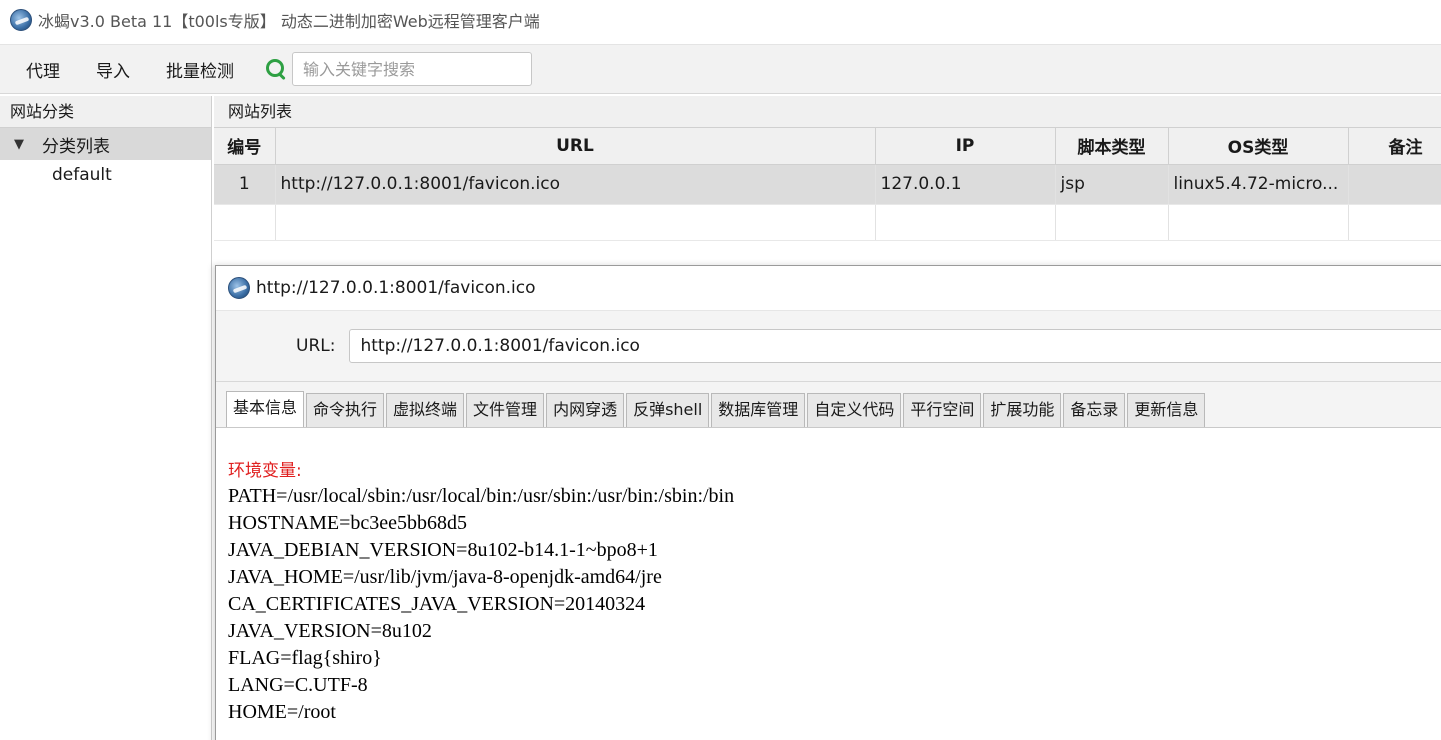 The height and width of the screenshot is (740, 1441). I want to click on tree-root-category-list: ▼ 分类列表, so click(105, 144).